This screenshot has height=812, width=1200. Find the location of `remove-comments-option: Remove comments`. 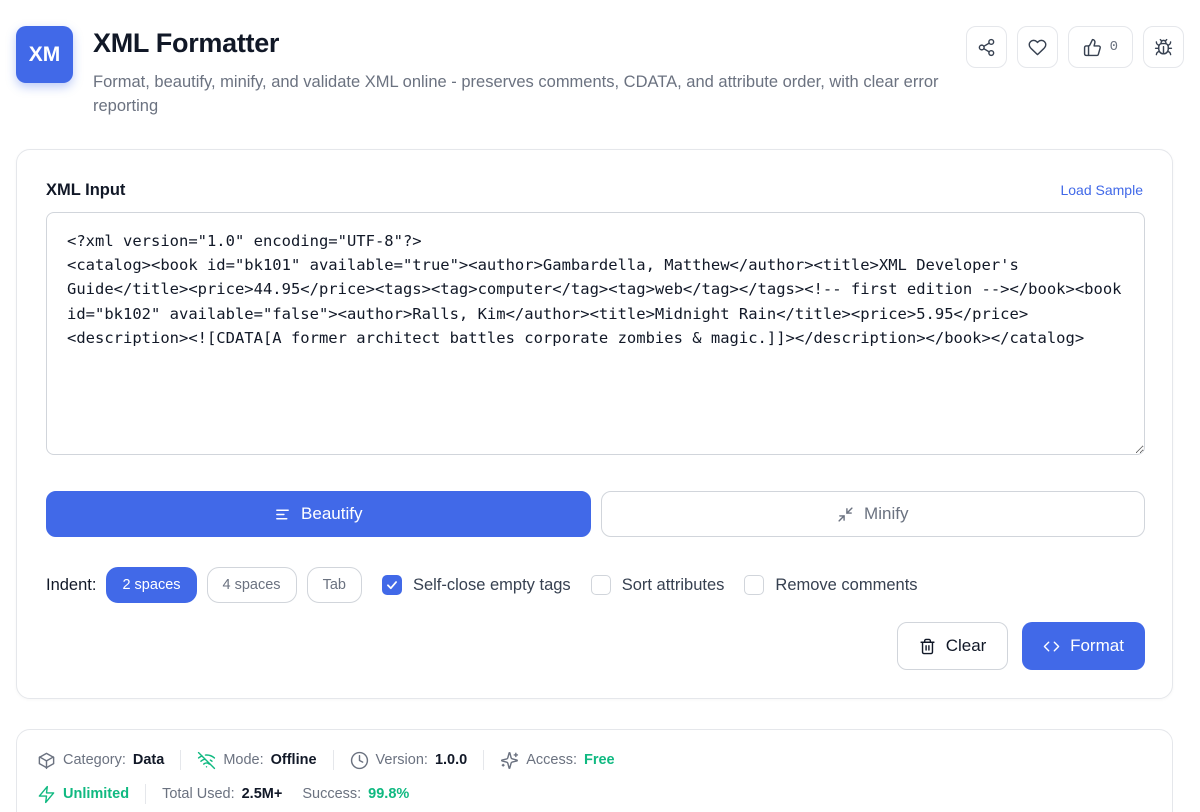

remove-comments-option: Remove comments is located at coordinates (831, 585).